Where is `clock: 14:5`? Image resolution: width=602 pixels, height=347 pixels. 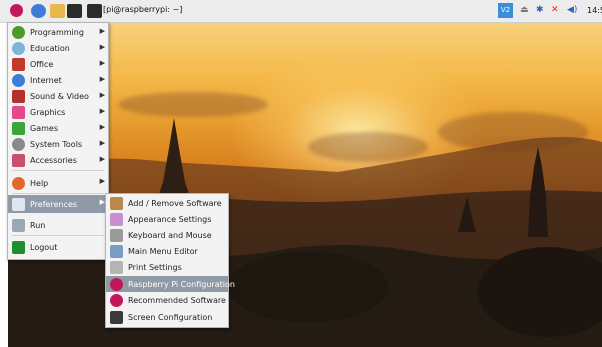 clock: 14:5 is located at coordinates (594, 10).